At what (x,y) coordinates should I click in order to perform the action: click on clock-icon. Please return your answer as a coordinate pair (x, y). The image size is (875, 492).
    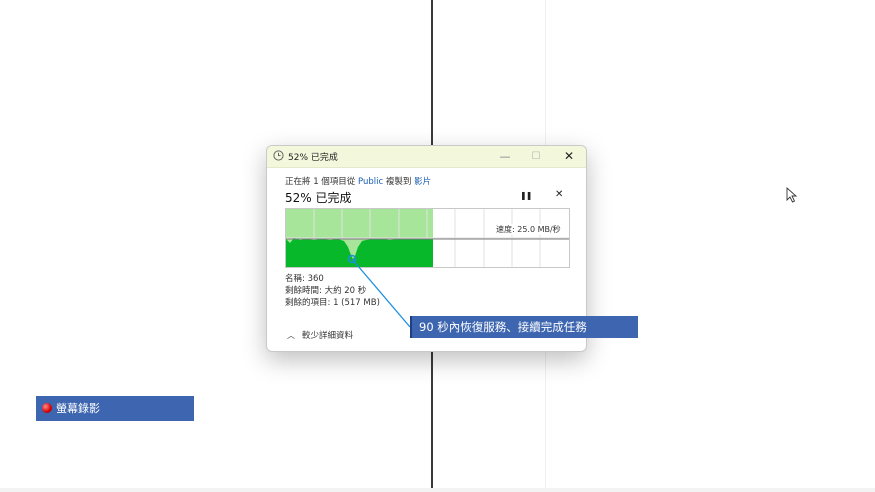
    Looking at the image, I should click on (278, 155).